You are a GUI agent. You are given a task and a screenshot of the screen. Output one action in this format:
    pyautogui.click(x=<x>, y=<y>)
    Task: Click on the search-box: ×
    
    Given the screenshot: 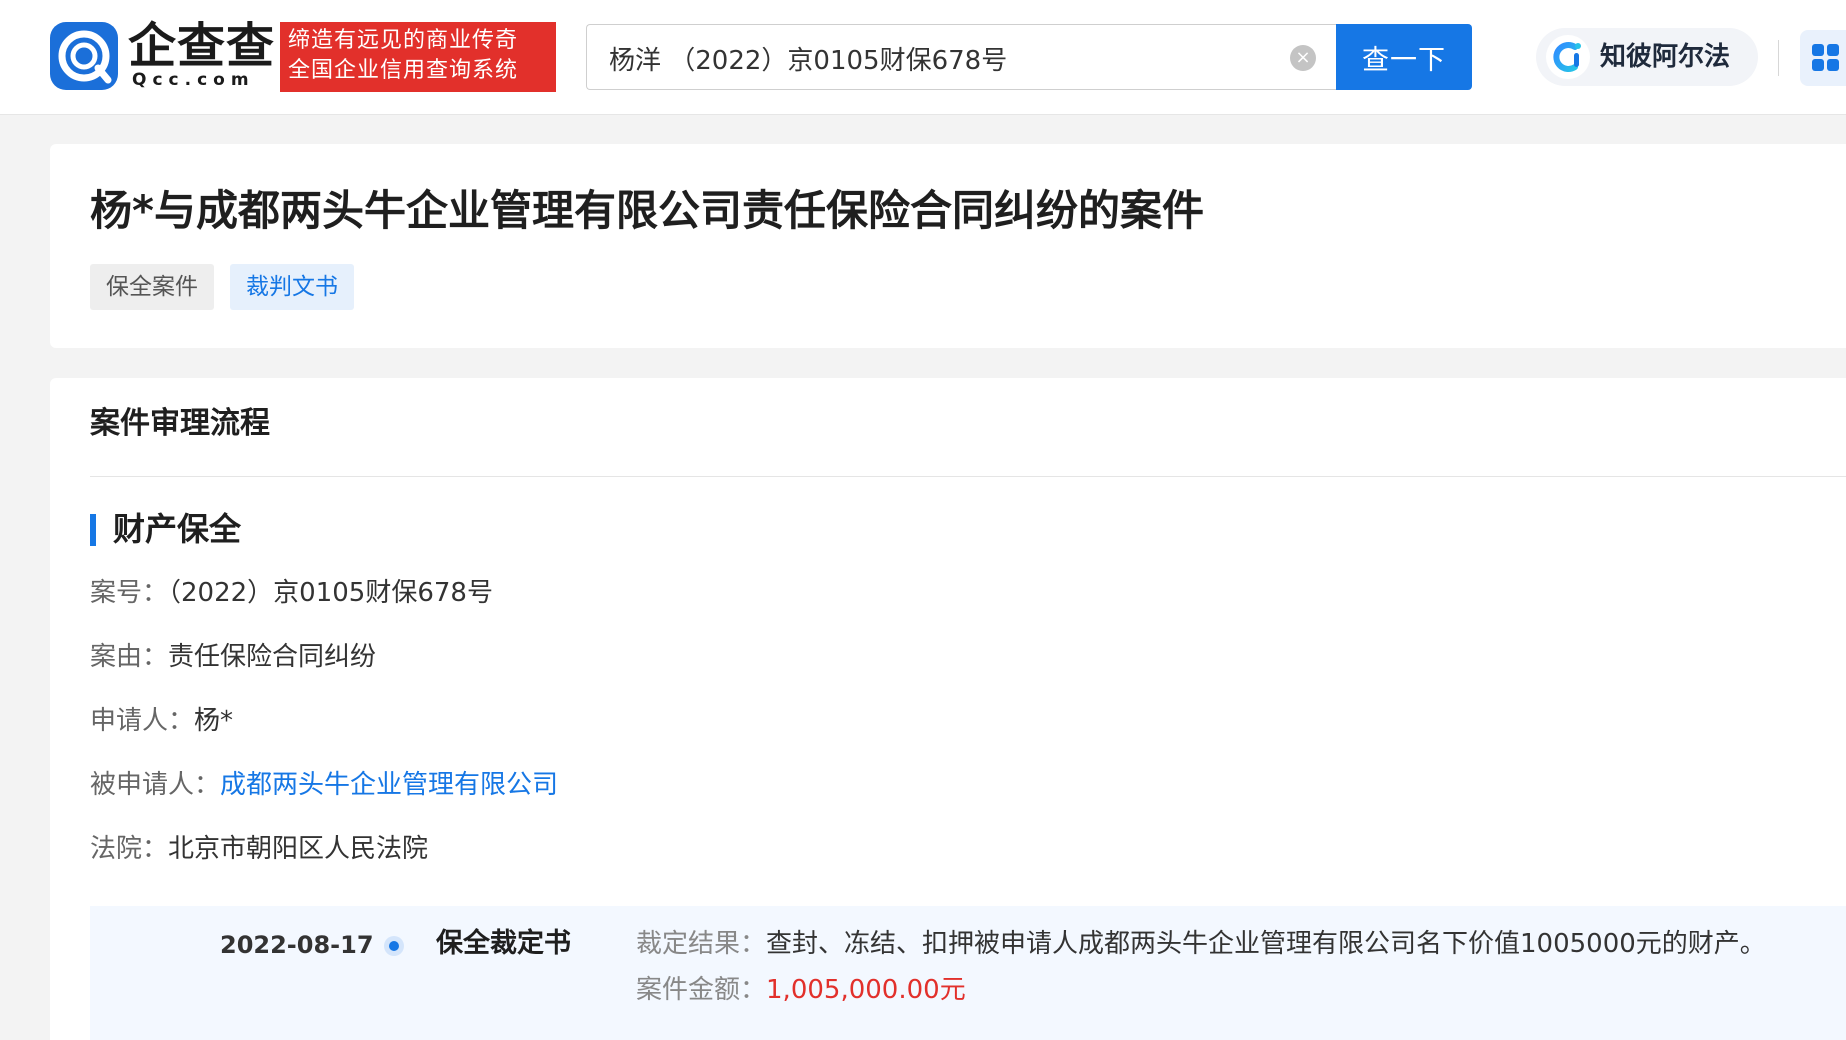 What is the action you would take?
    pyautogui.click(x=962, y=57)
    